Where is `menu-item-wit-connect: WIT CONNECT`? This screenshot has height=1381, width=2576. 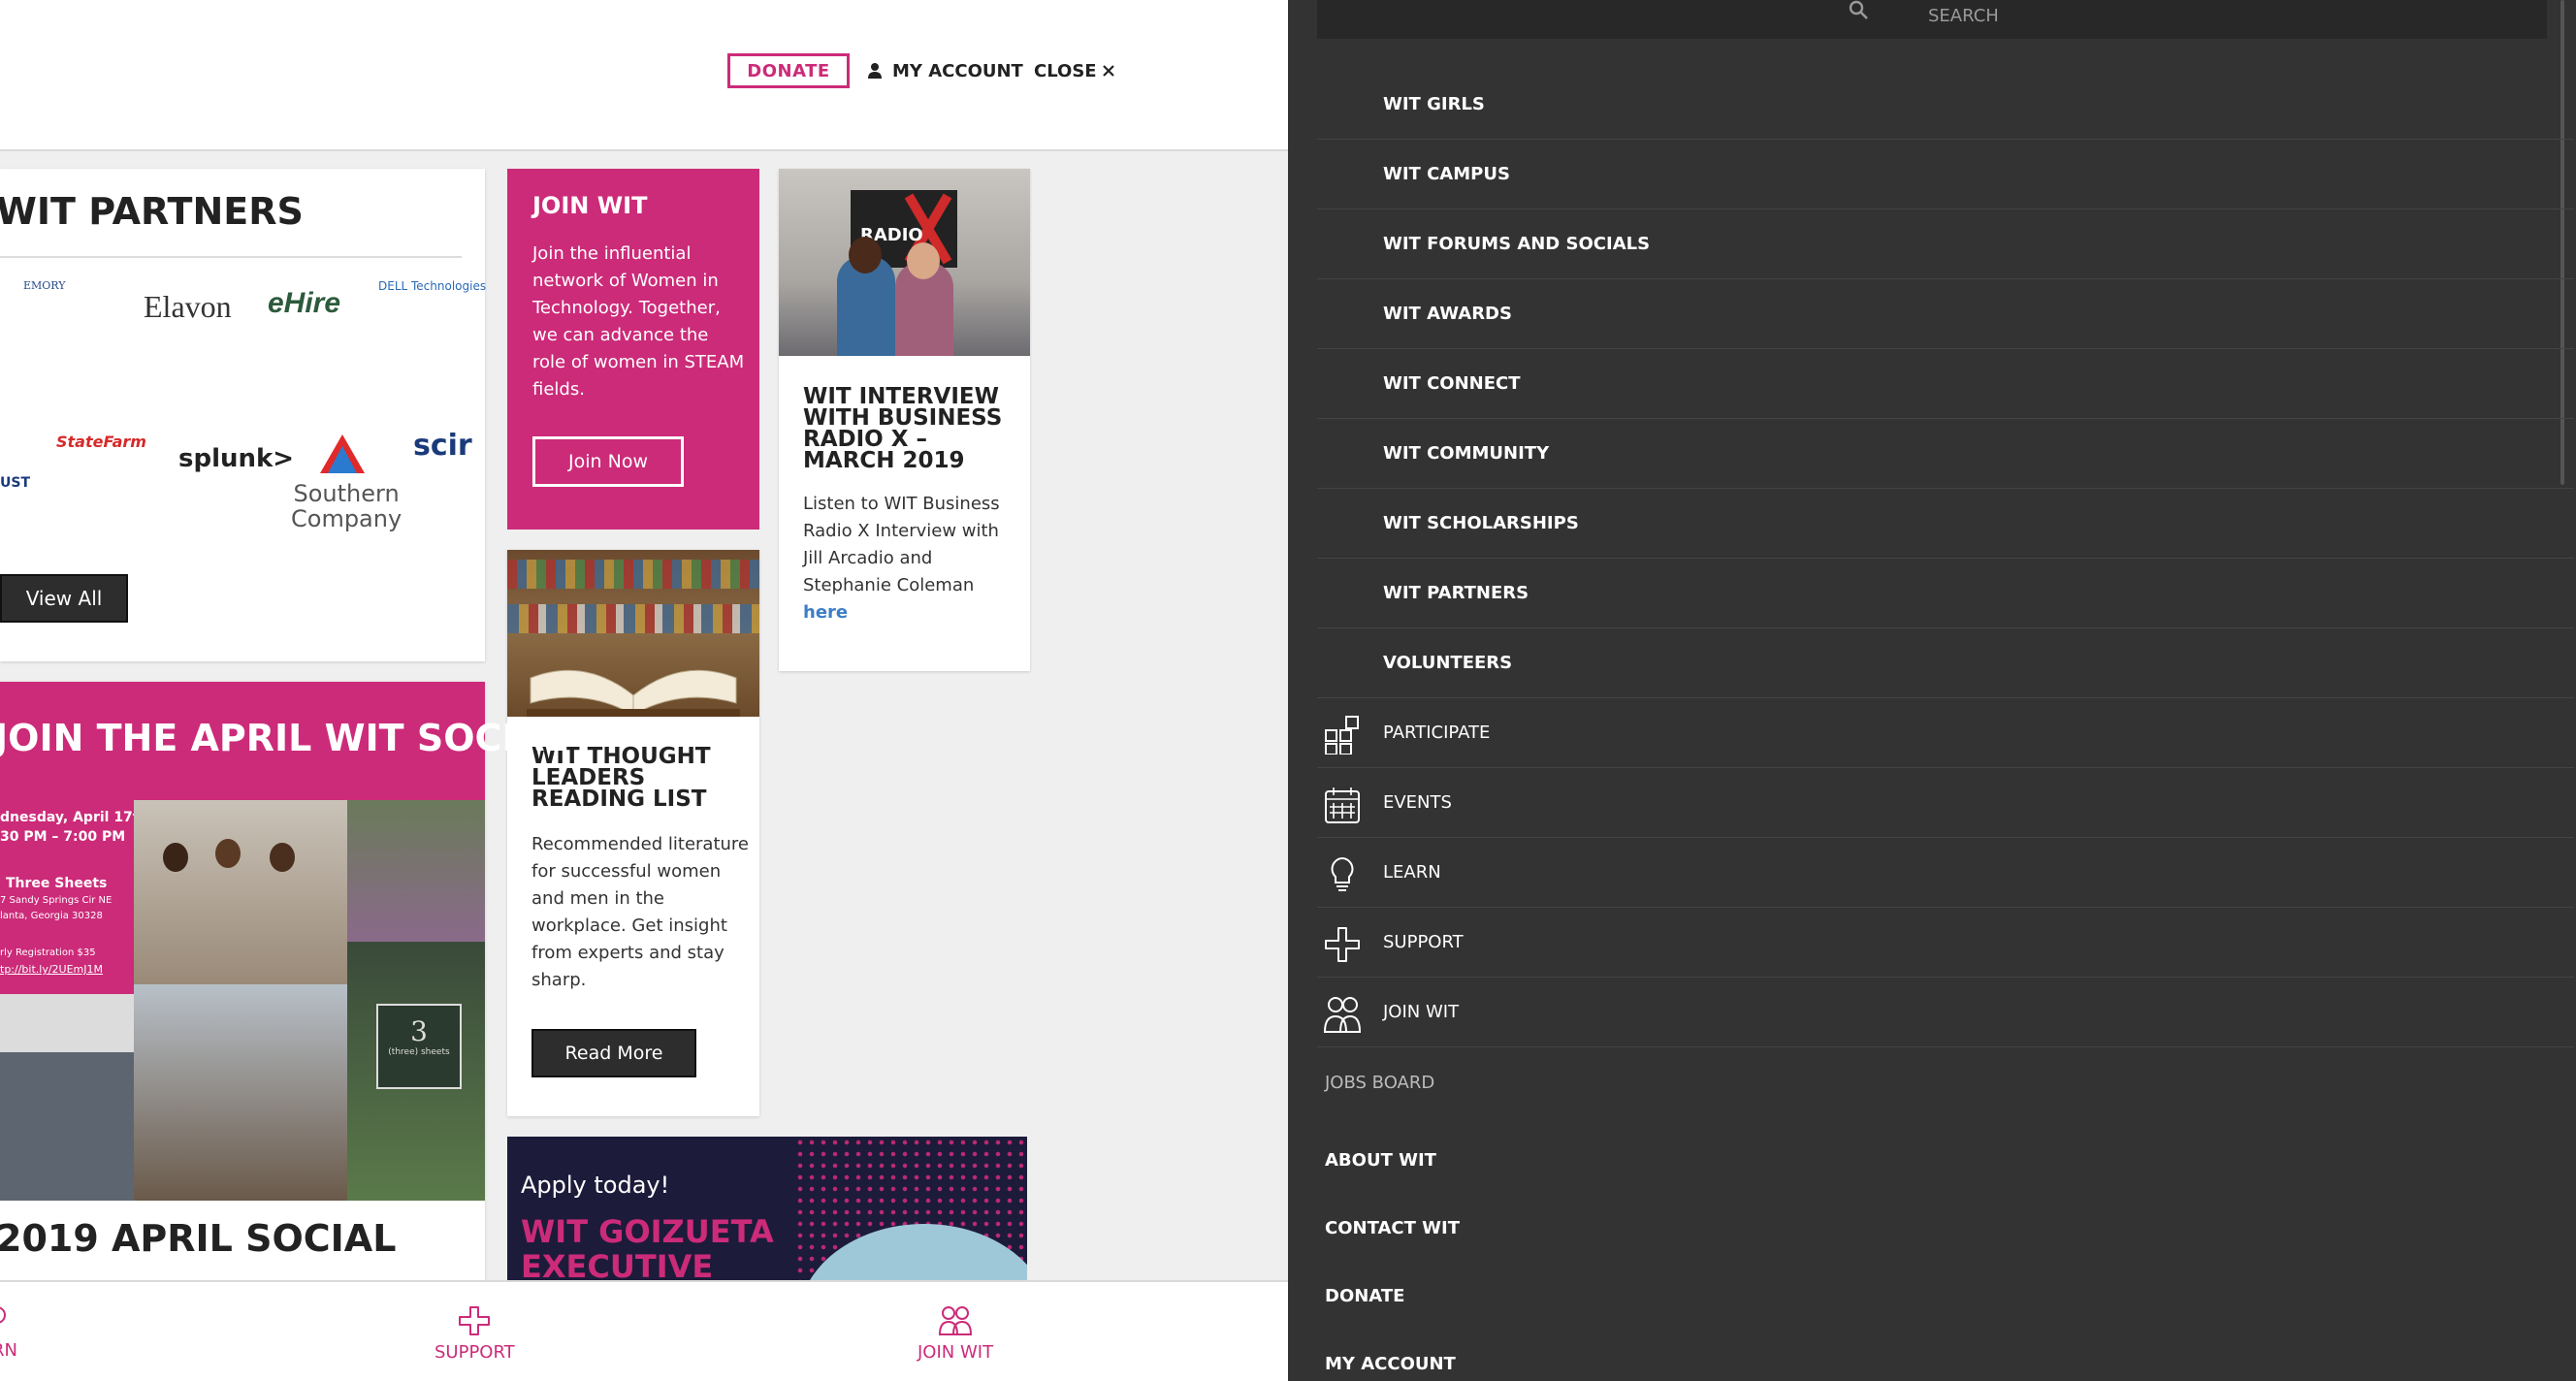
menu-item-wit-connect: WIT CONNECT is located at coordinates (1945, 384).